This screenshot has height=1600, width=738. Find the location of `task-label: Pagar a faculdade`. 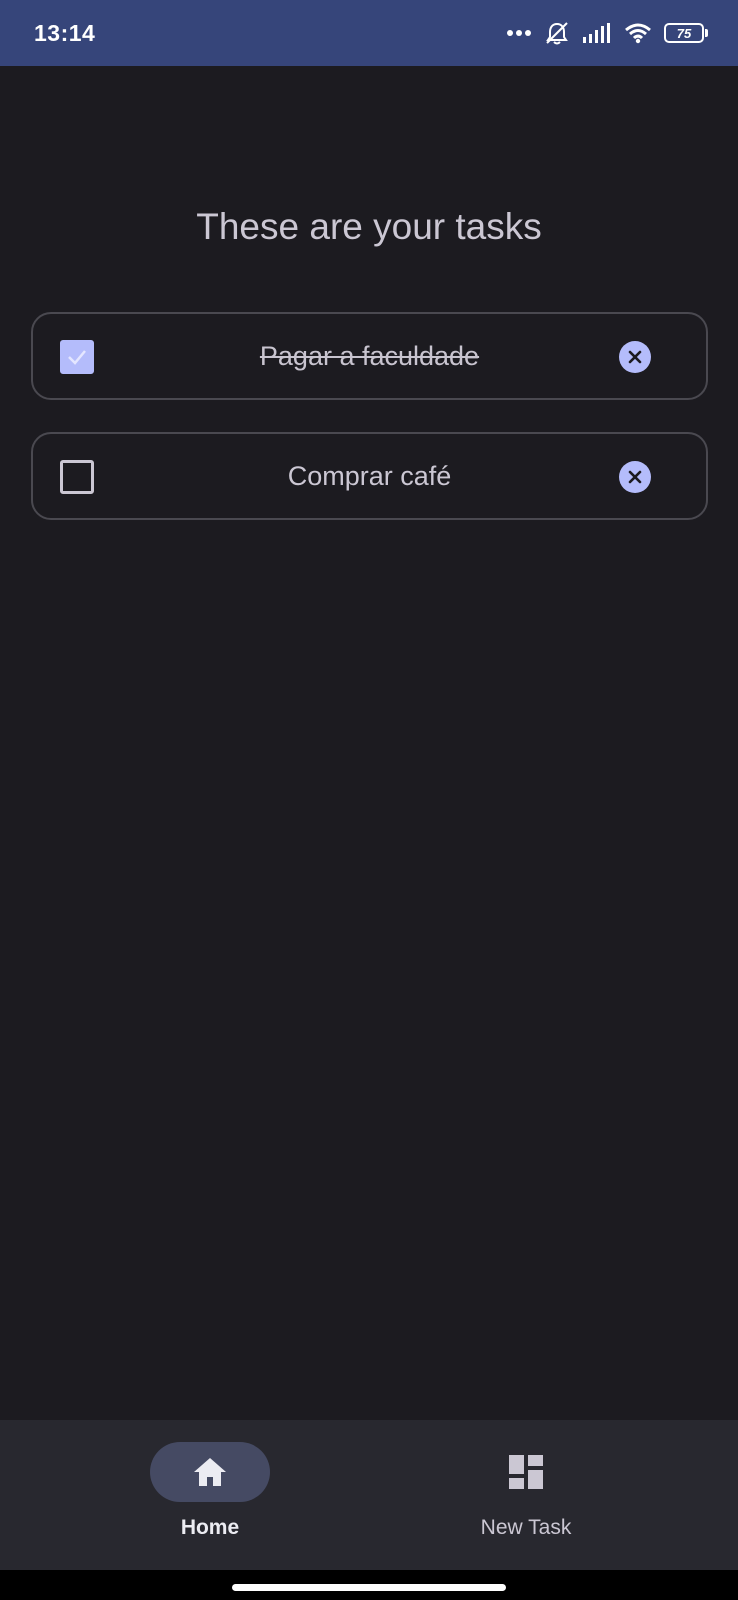

task-label: Pagar a faculdade is located at coordinates (369, 355).